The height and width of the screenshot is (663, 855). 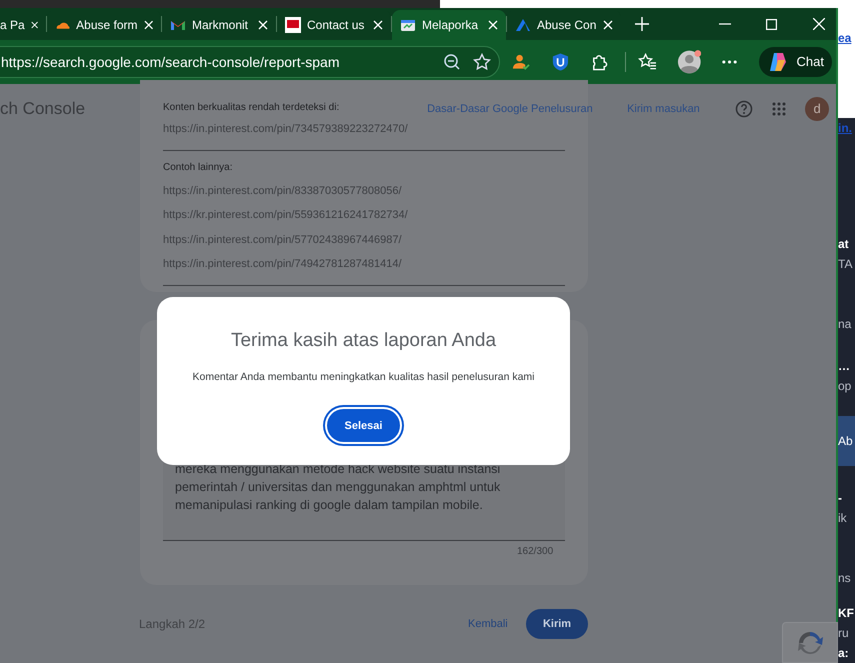 I want to click on more-icon, so click(x=730, y=62).